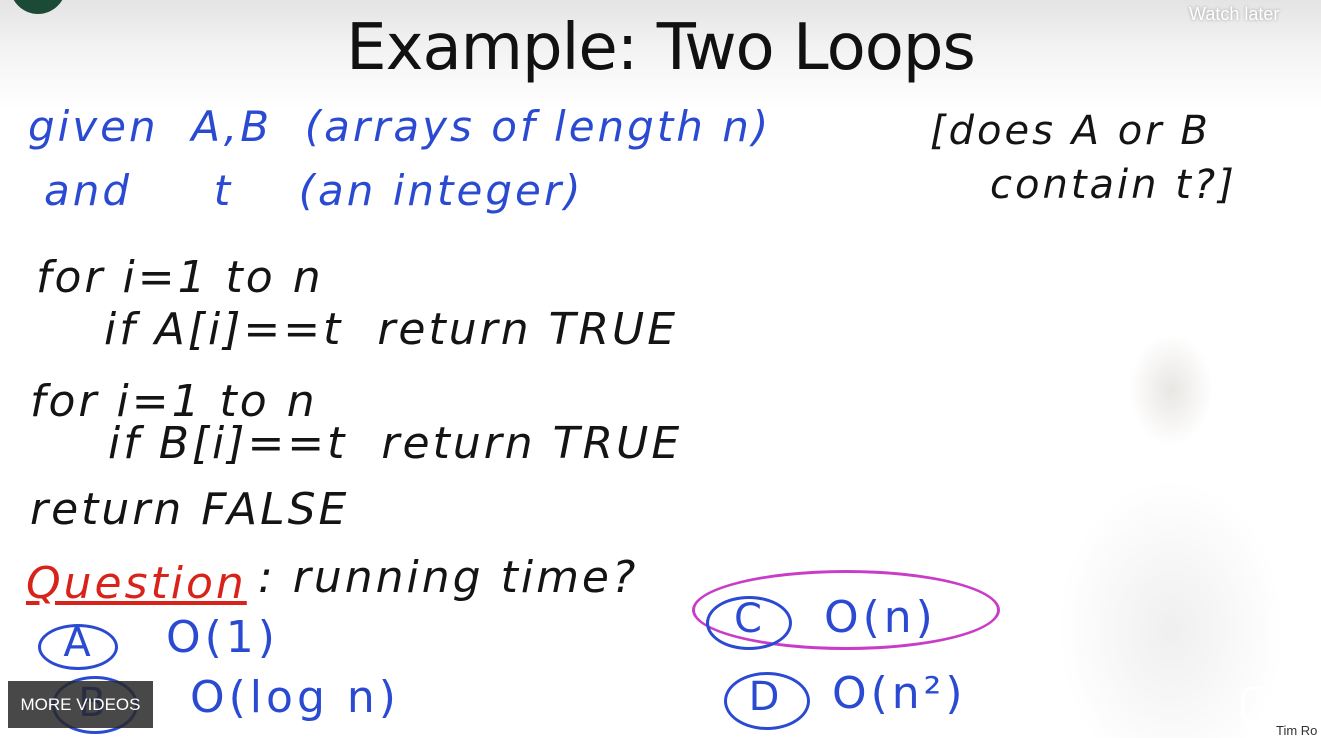 The image size is (1321, 738). Describe the element at coordinates (1234, 14) in the screenshot. I see `watch-later-button: Watch later` at that location.